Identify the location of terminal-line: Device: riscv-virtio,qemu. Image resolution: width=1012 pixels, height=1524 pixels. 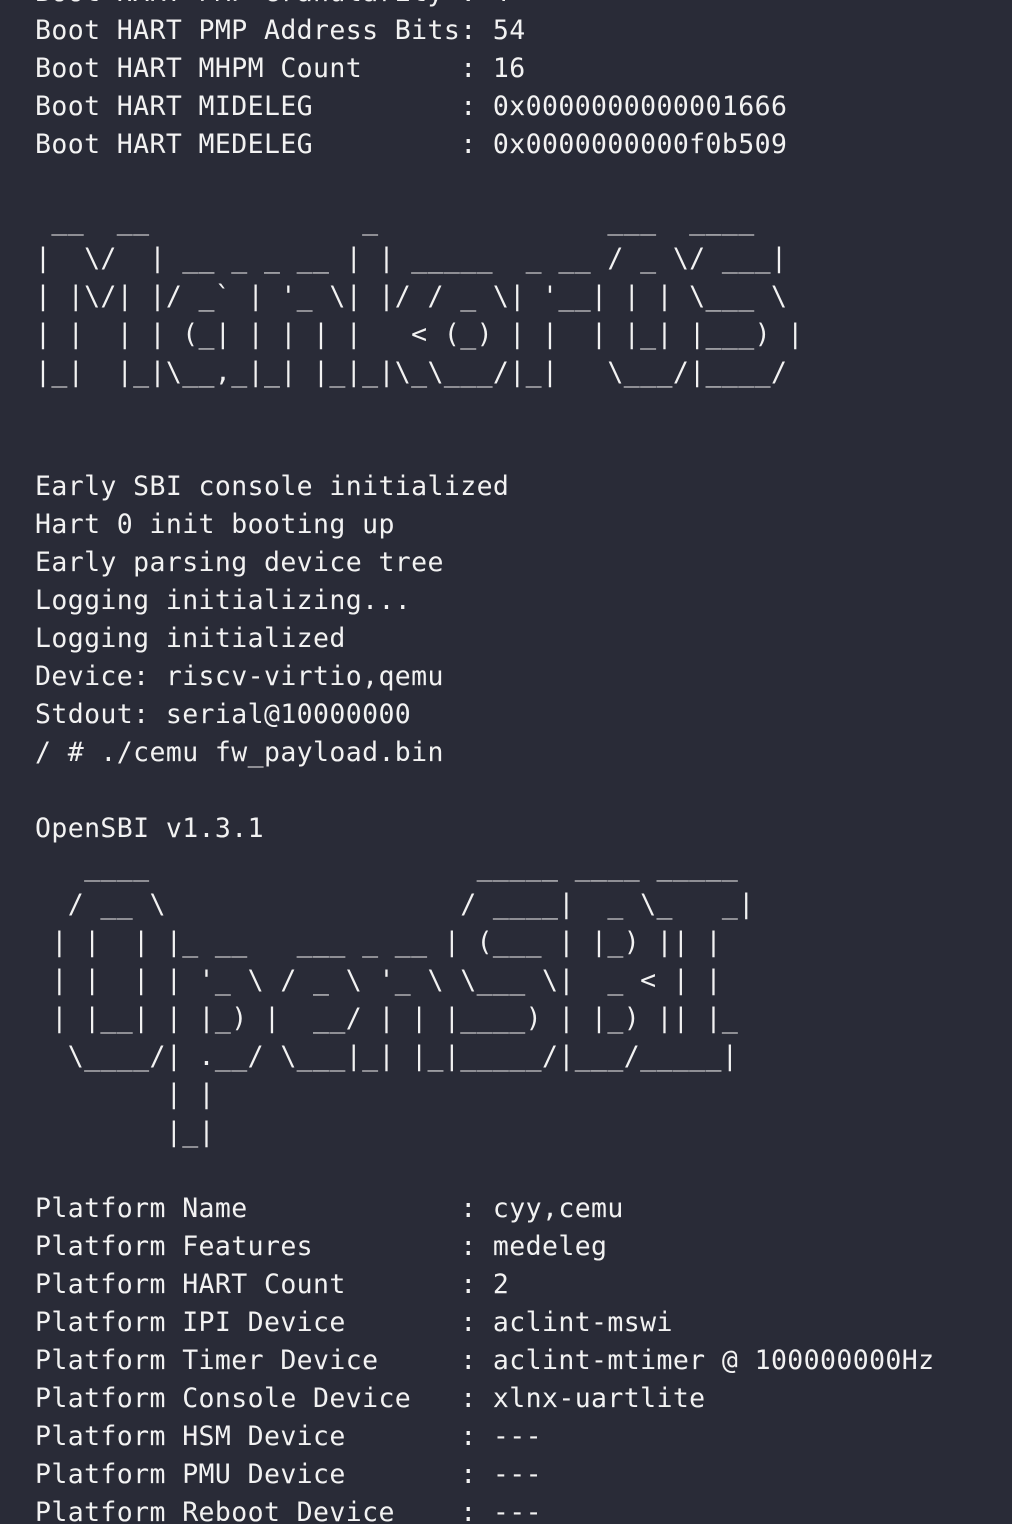
(239, 676).